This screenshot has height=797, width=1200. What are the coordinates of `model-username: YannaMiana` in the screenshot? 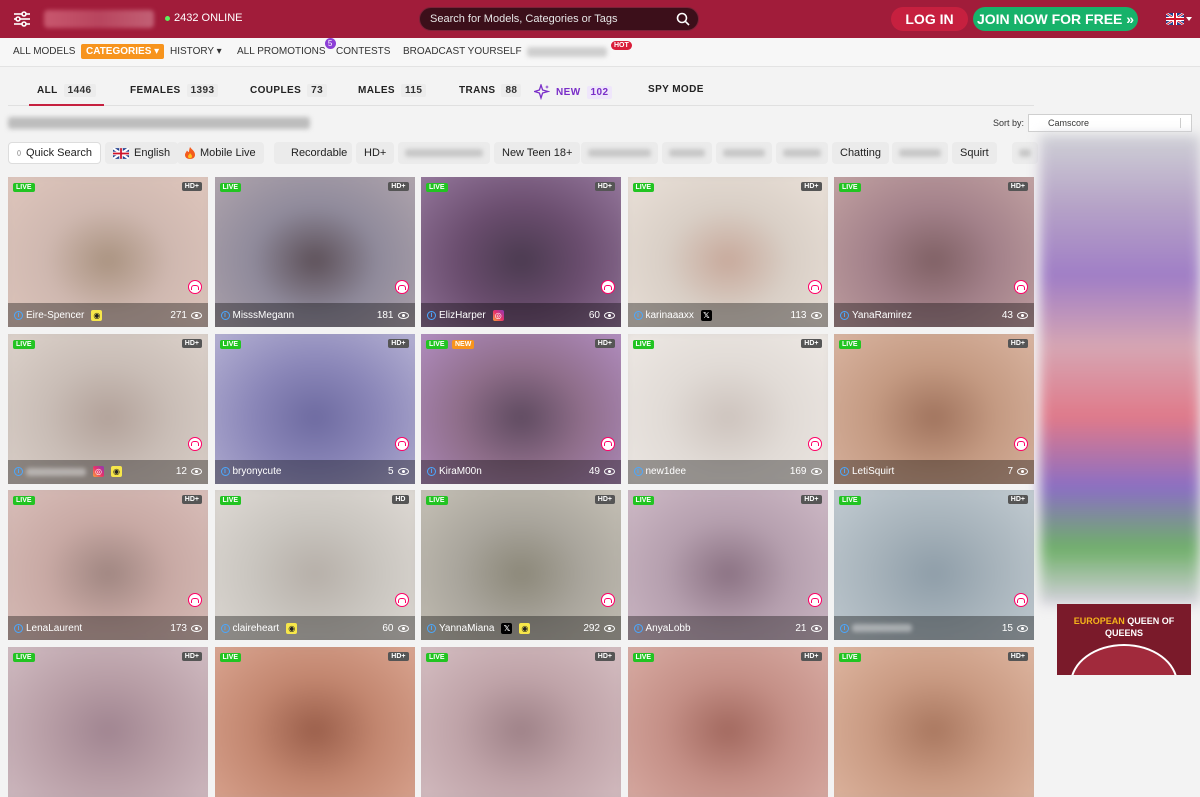 It's located at (466, 628).